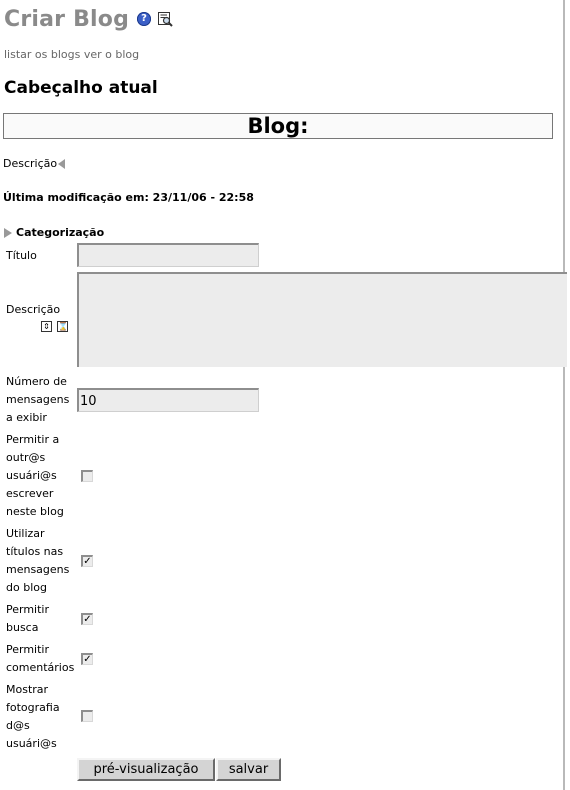  I want to click on label-line: d@s, so click(18, 725).